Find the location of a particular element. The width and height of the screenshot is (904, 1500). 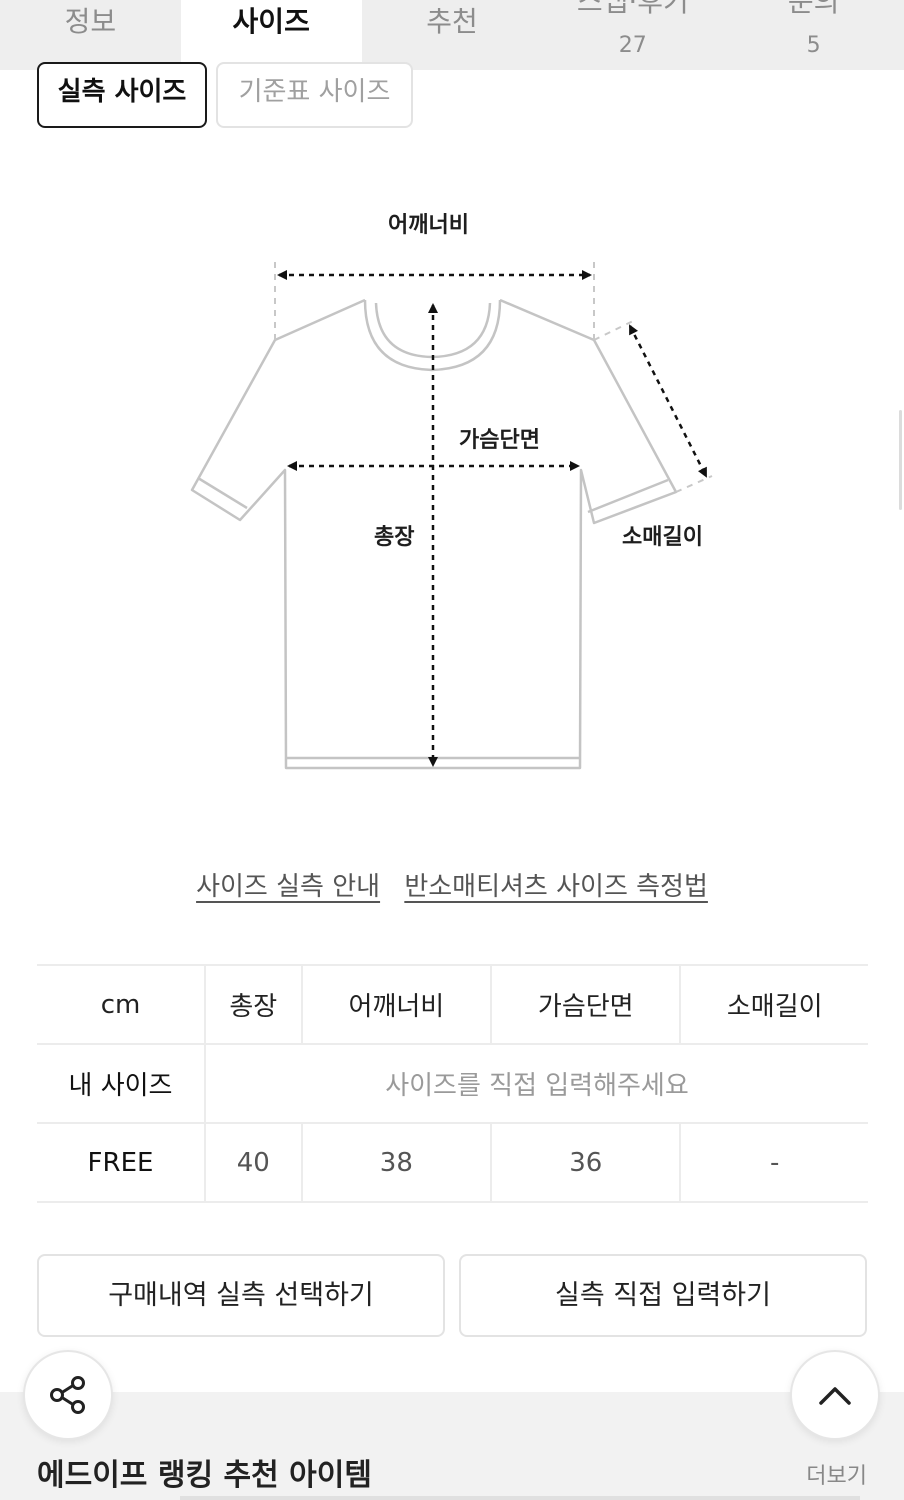

recommend-section: 에드이프 랭킹 추천 아이템 더보기 is located at coordinates (452, 1446).